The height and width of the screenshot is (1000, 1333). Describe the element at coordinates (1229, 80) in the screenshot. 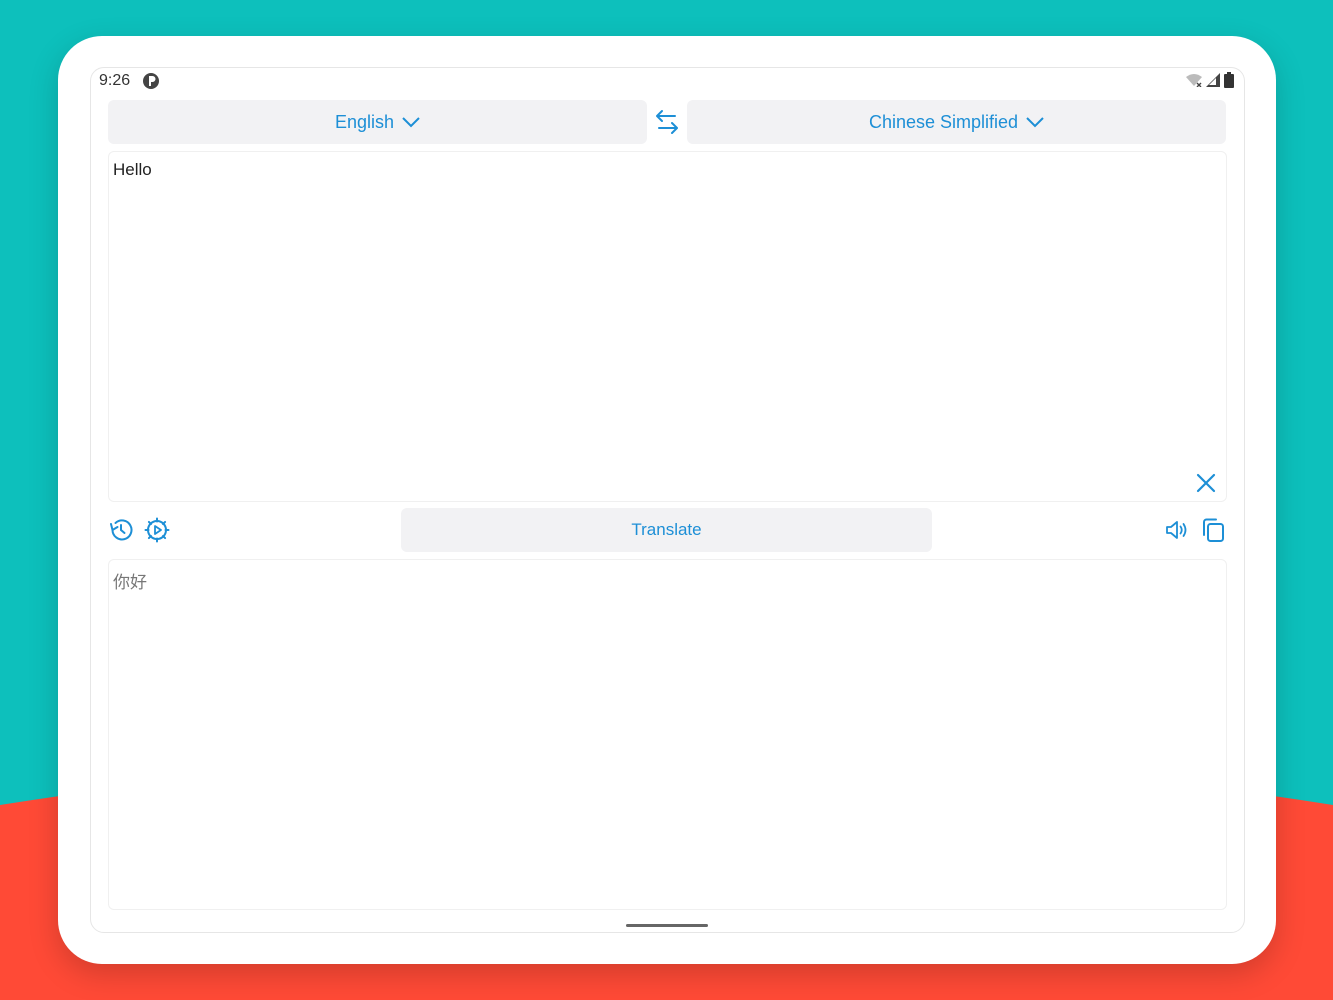

I see `battery-icon` at that location.